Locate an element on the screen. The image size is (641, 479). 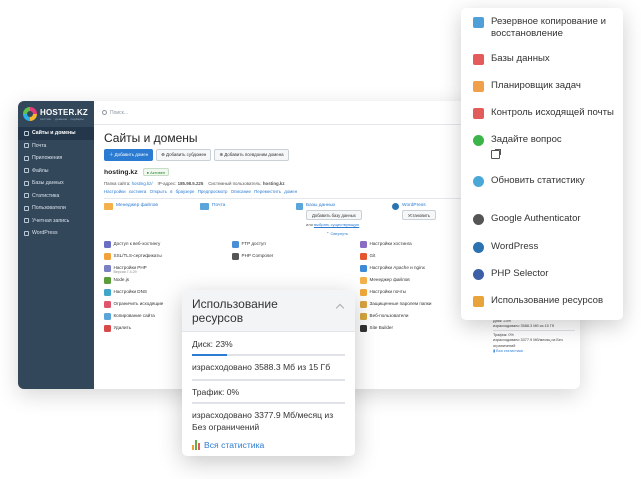
tool-label: Защищенные паролем папки is located at coordinates (400, 303).